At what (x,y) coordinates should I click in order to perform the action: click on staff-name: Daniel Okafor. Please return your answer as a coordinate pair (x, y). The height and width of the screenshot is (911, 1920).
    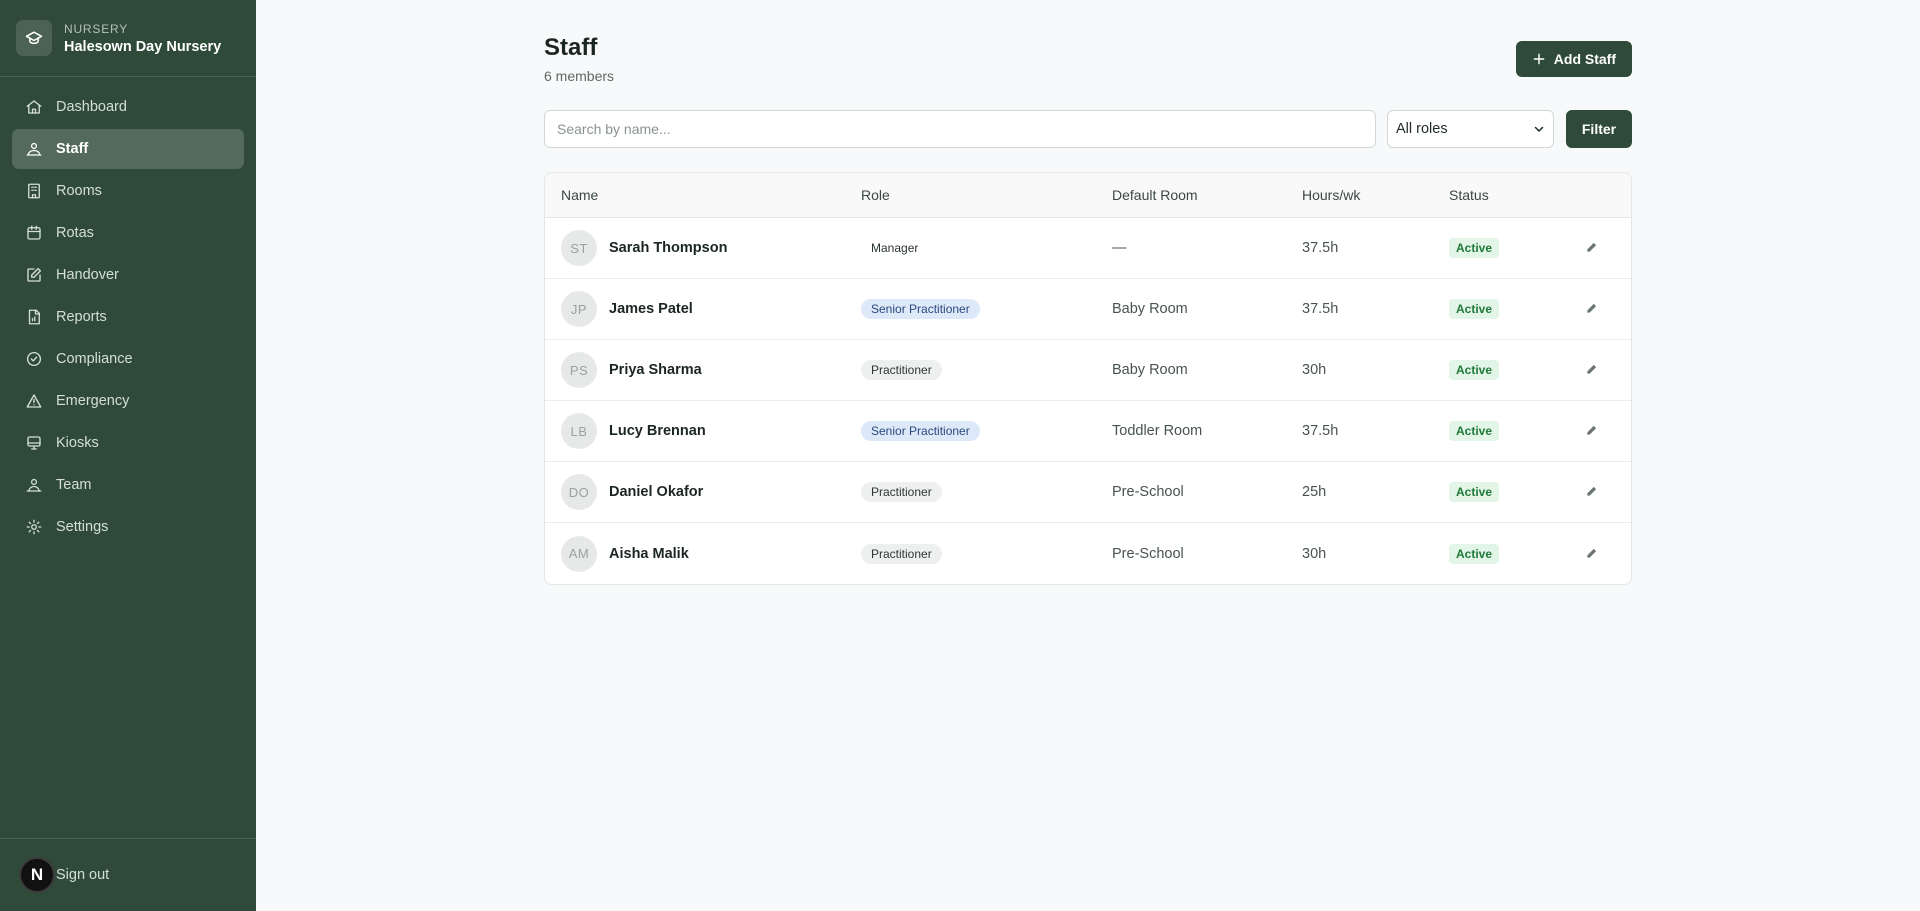
    Looking at the image, I should click on (656, 492).